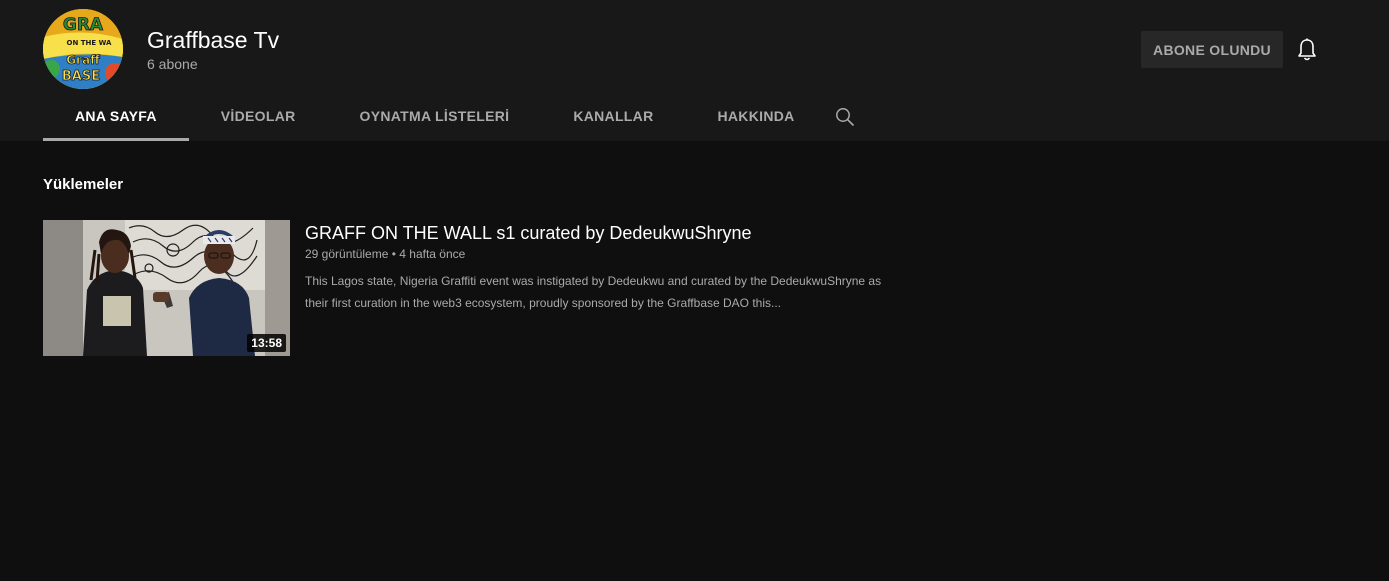  I want to click on search-icon, so click(845, 117).